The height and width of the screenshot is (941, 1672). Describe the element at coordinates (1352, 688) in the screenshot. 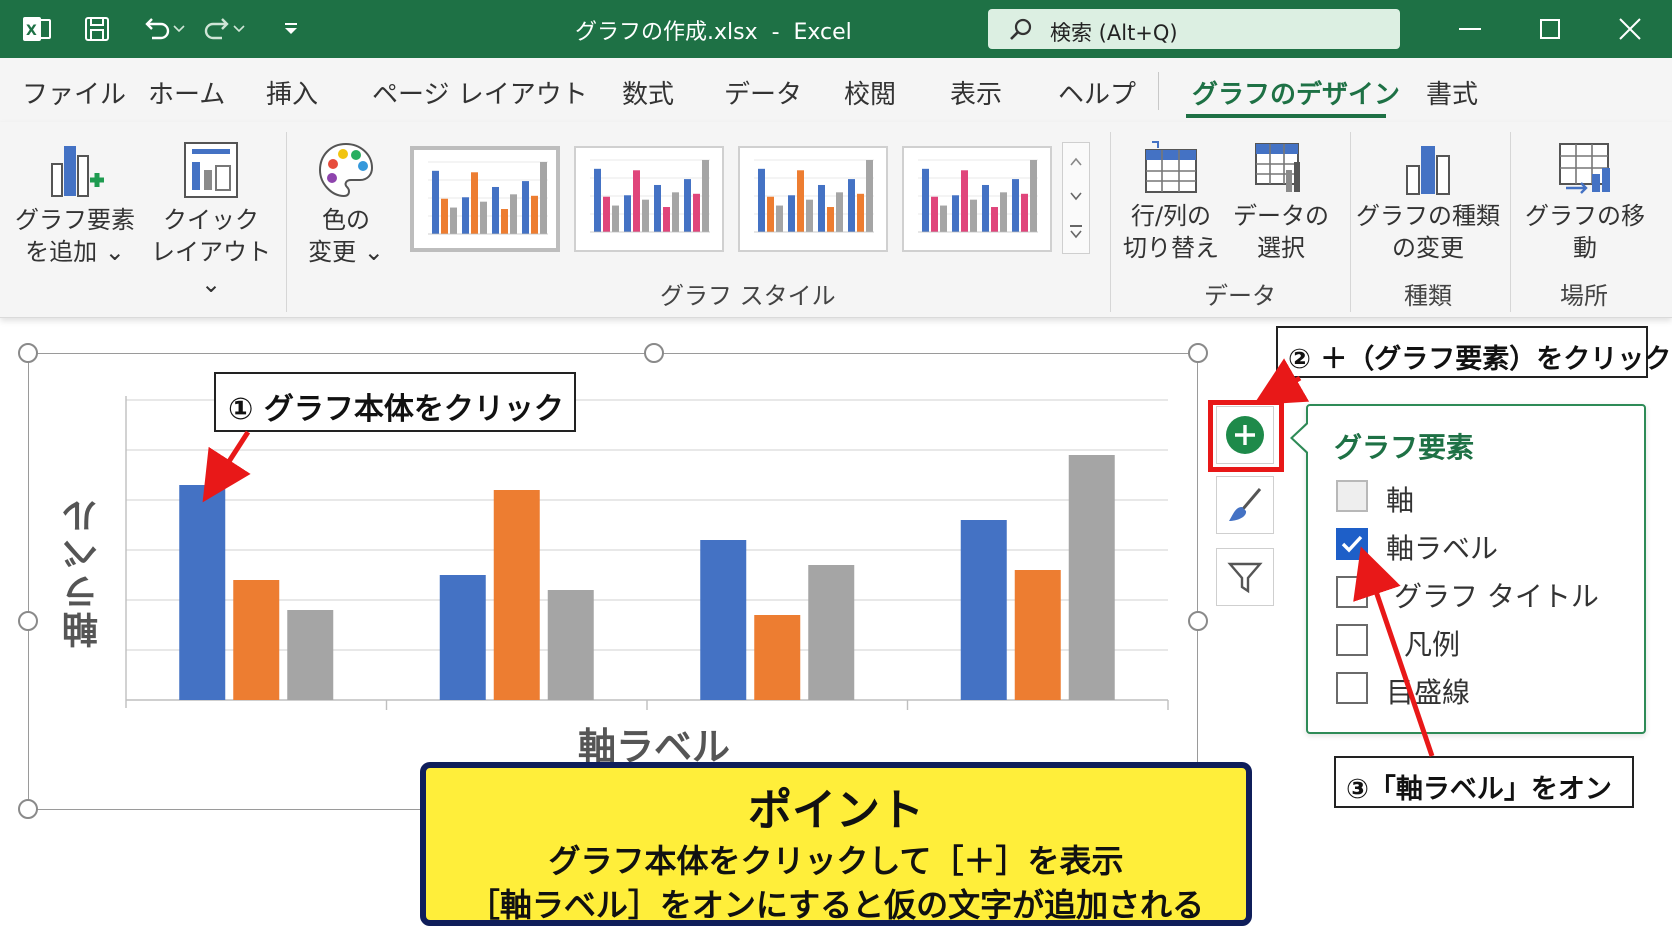

I see `gridlines-checkbox` at that location.